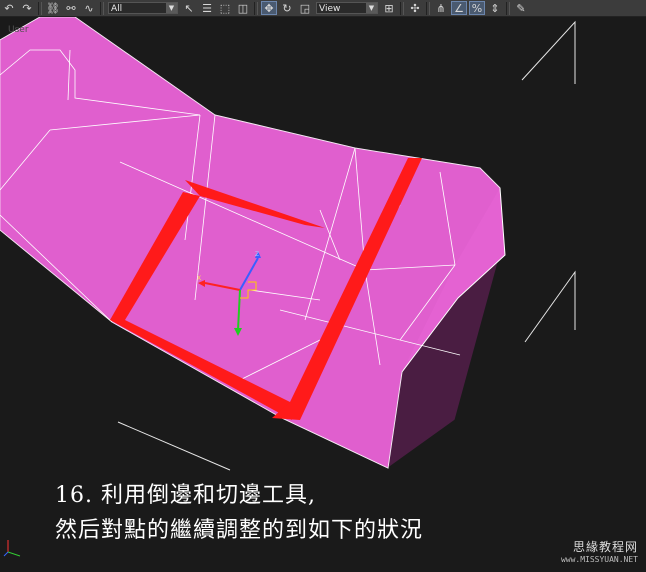  What do you see at coordinates (605, 547) in the screenshot?
I see `watermark-title: 思緣教程网` at bounding box center [605, 547].